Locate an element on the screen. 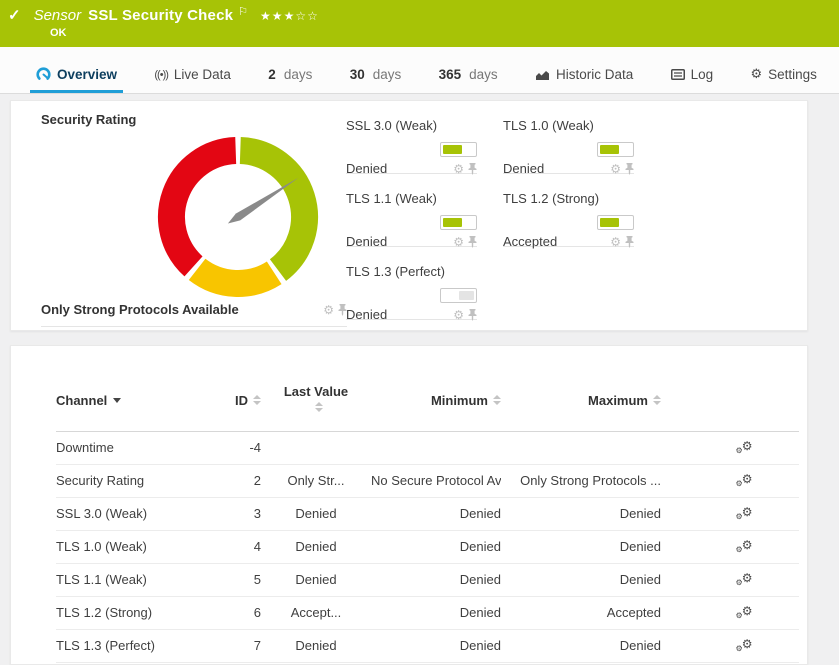  cell-maximum: Accepted is located at coordinates (633, 612).